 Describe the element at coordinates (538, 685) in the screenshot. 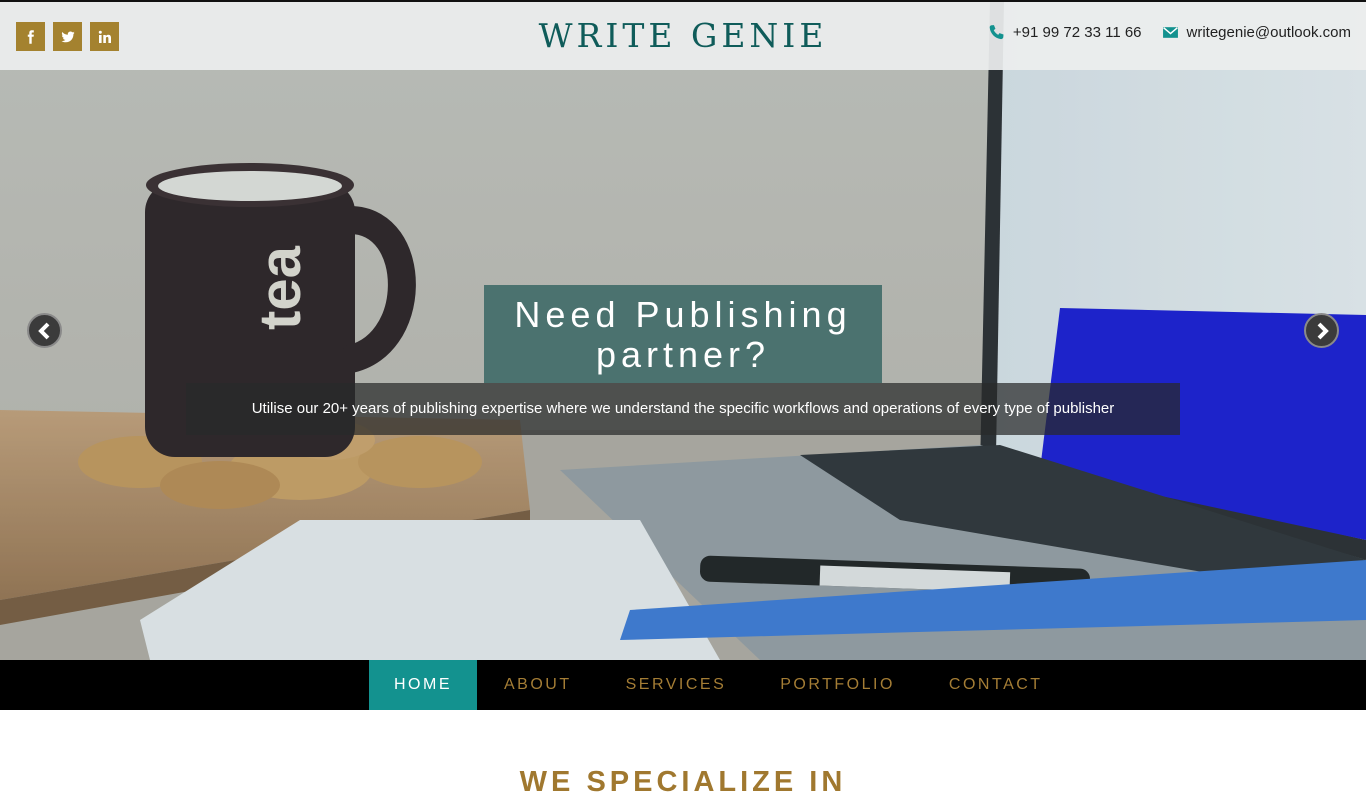

I see `nav-item-about: ABOUT` at that location.